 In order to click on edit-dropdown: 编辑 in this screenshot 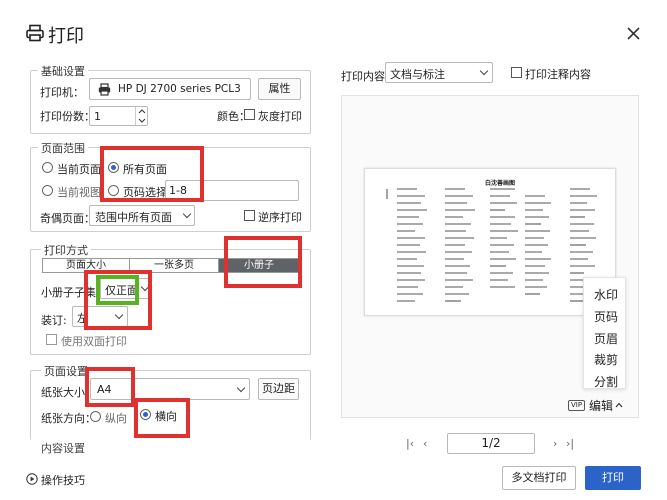, I will do `click(601, 405)`.